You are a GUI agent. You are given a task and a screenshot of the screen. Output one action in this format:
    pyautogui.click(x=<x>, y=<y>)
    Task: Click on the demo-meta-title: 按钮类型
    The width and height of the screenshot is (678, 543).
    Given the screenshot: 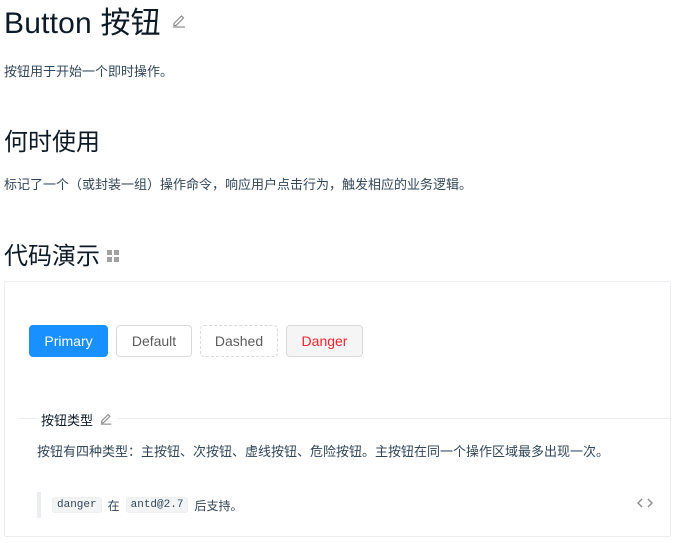 What is the action you would take?
    pyautogui.click(x=77, y=419)
    